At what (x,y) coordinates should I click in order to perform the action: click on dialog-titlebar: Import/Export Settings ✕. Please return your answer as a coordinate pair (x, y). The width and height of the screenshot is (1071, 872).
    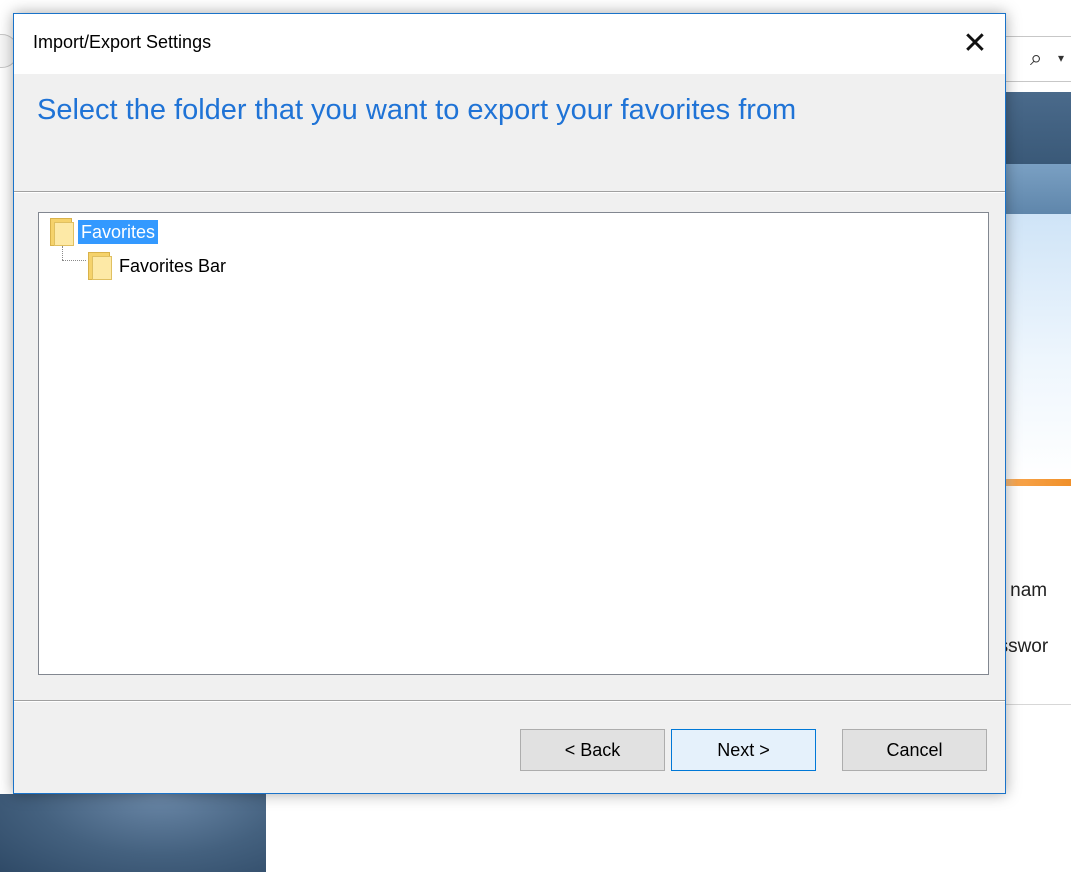
    Looking at the image, I should click on (509, 44).